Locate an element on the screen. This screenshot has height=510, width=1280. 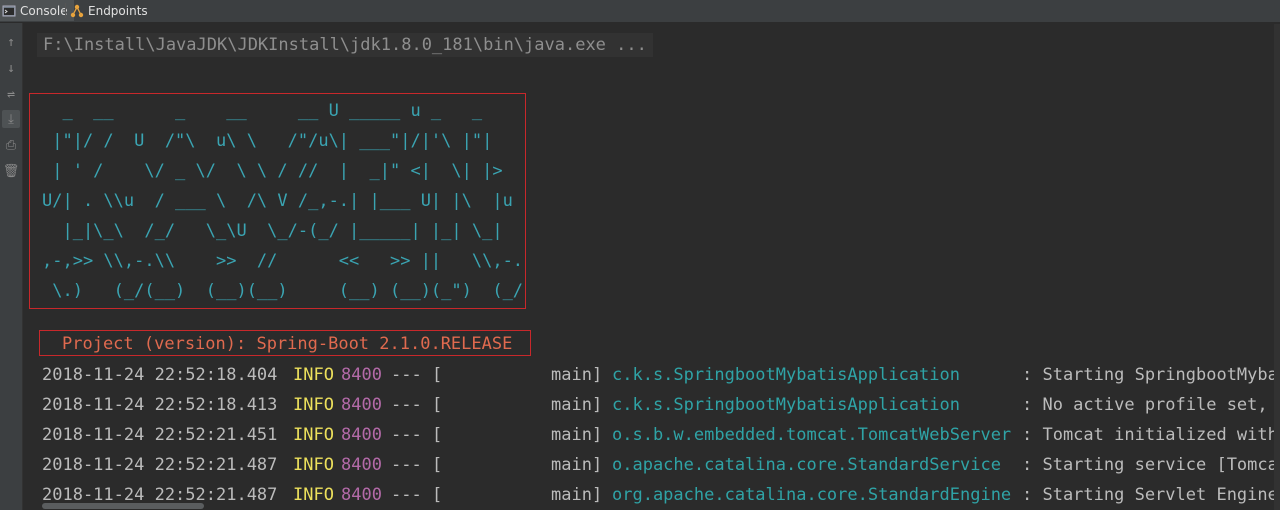
banner-line: ,-,>> \\,-.\\ >> // << >> || \\,-. is located at coordinates (283, 261).